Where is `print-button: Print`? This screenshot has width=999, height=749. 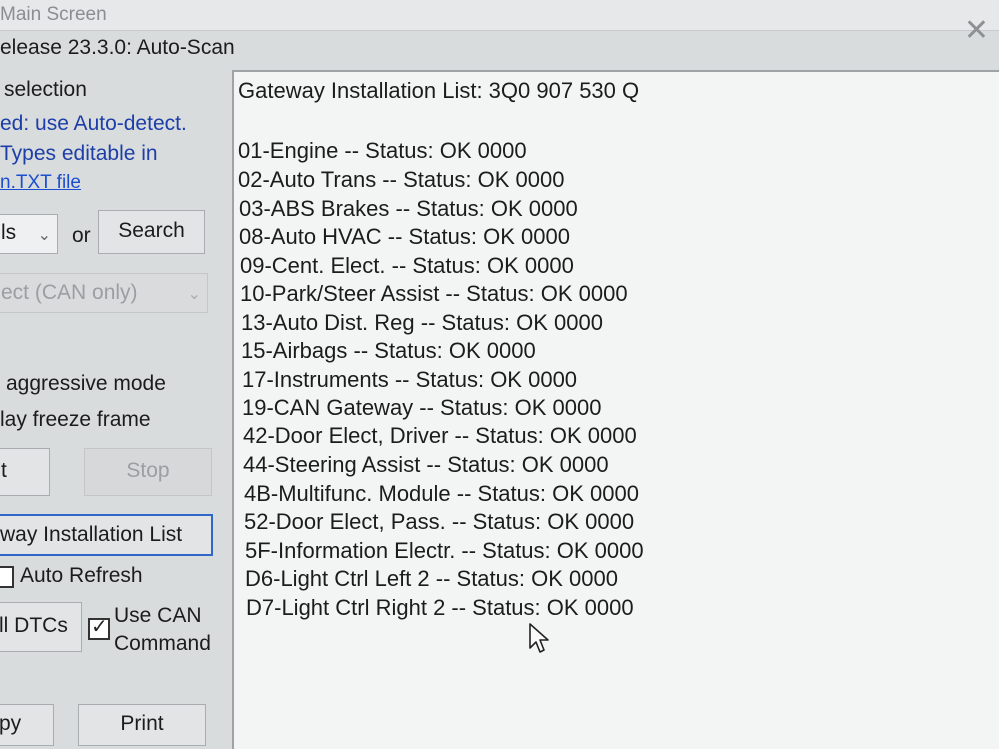
print-button: Print is located at coordinates (142, 725).